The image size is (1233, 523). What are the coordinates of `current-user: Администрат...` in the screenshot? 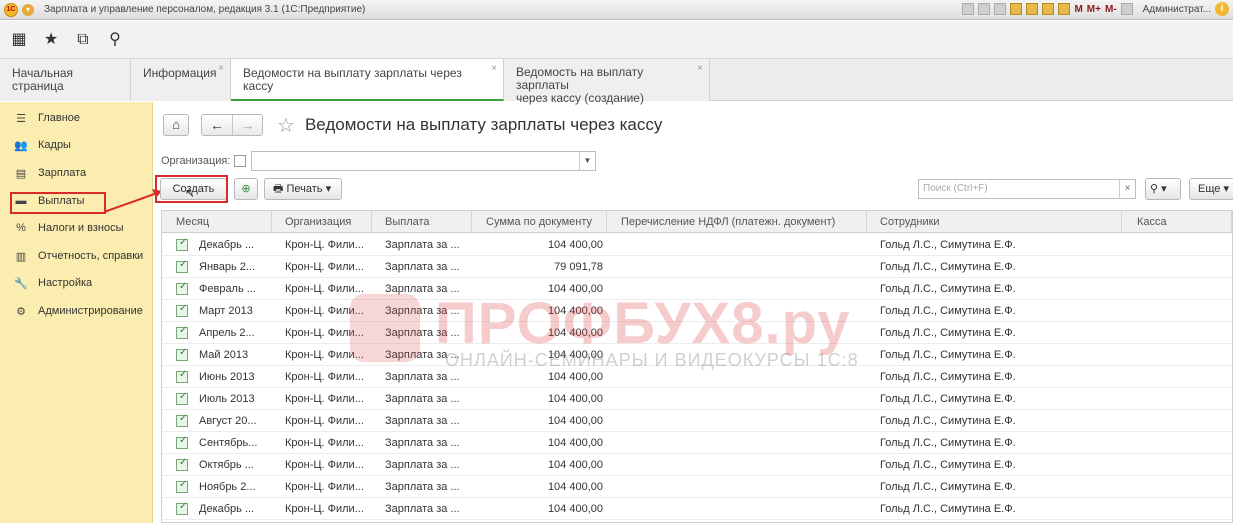 It's located at (1177, 9).